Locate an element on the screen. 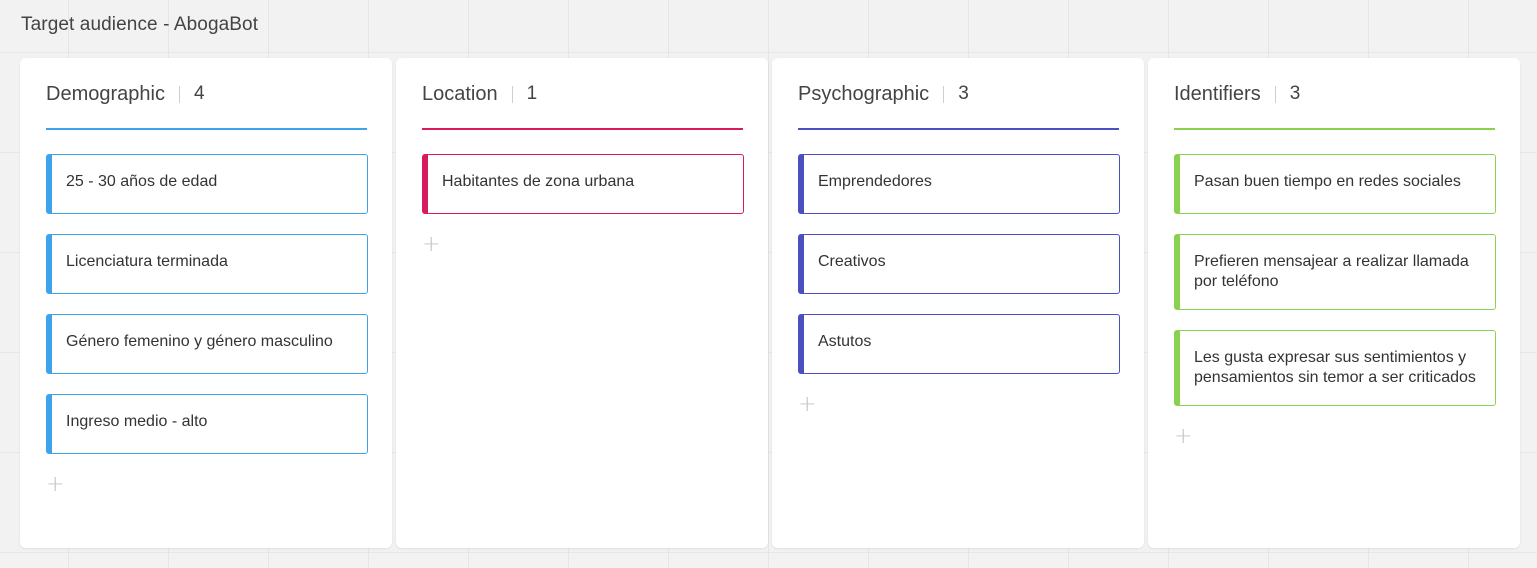 The image size is (1537, 568). card: Género femenino y género masculino is located at coordinates (207, 344).